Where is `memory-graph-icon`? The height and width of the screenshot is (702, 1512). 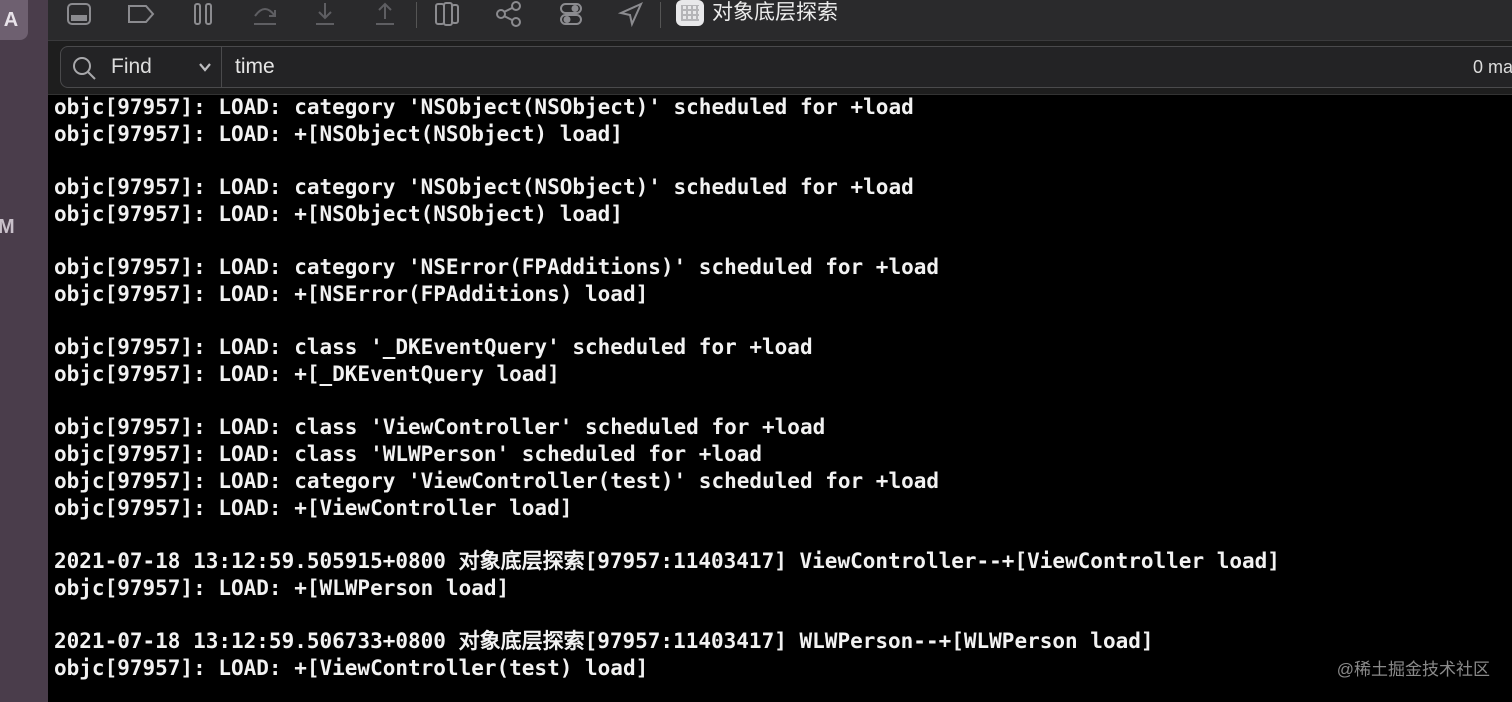 memory-graph-icon is located at coordinates (509, 14).